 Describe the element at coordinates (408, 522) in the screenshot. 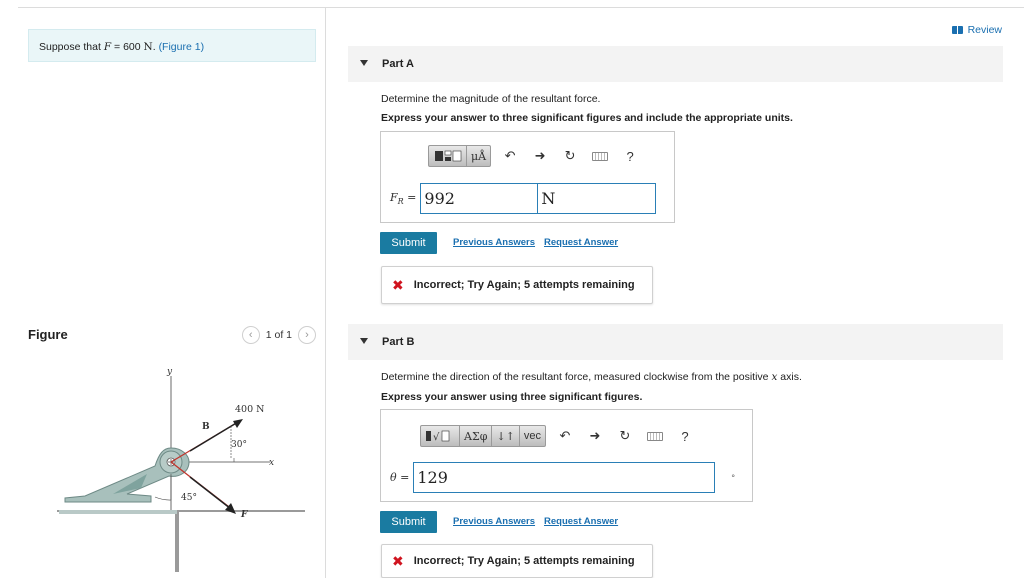

I see `part-b-submit-button: Submit` at that location.